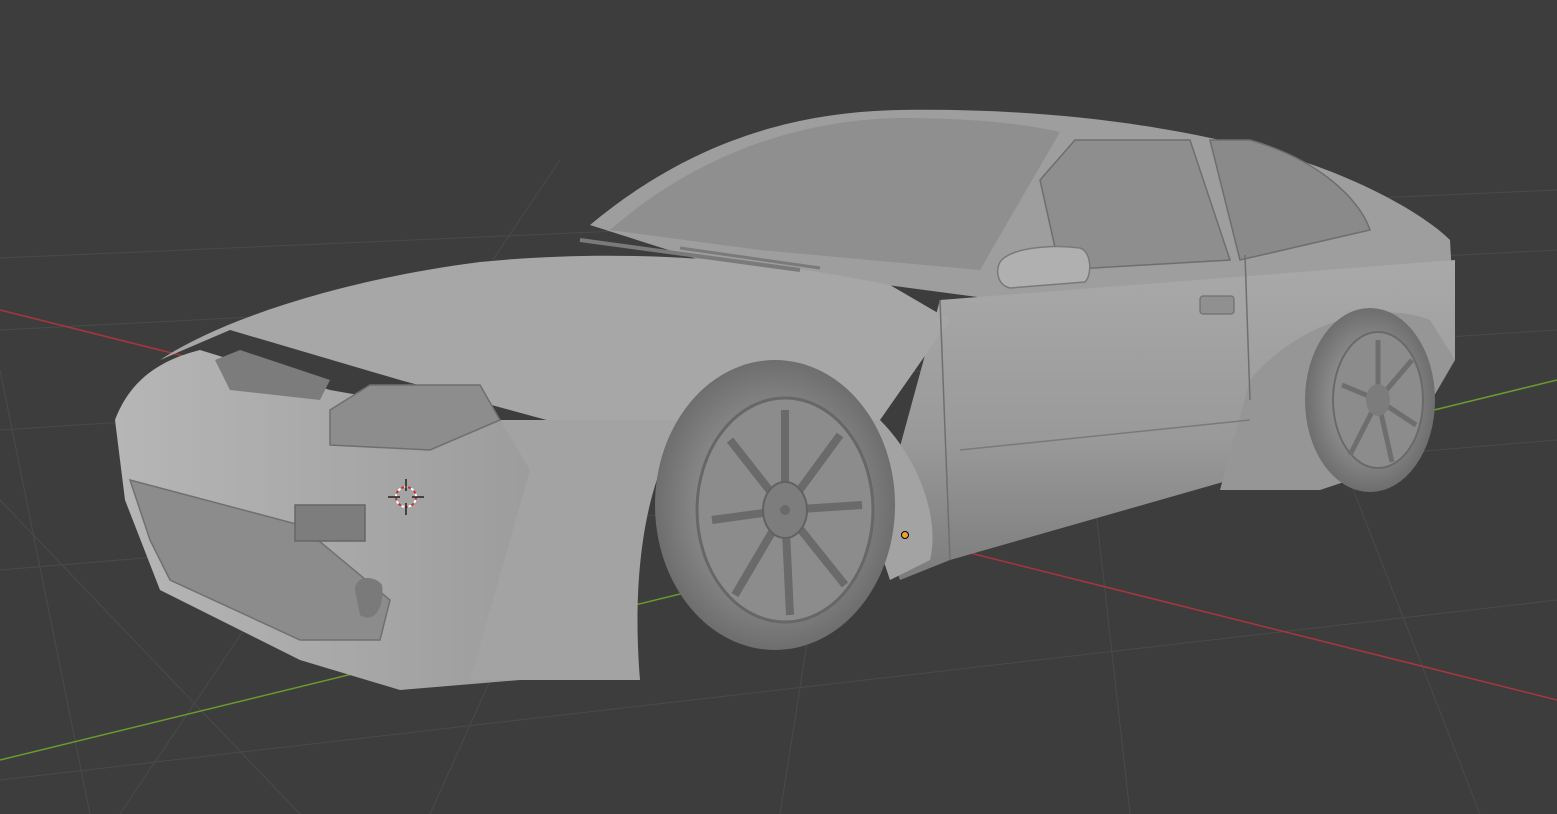 The image size is (1557, 814). I want to click on object-origin-icon, so click(905, 535).